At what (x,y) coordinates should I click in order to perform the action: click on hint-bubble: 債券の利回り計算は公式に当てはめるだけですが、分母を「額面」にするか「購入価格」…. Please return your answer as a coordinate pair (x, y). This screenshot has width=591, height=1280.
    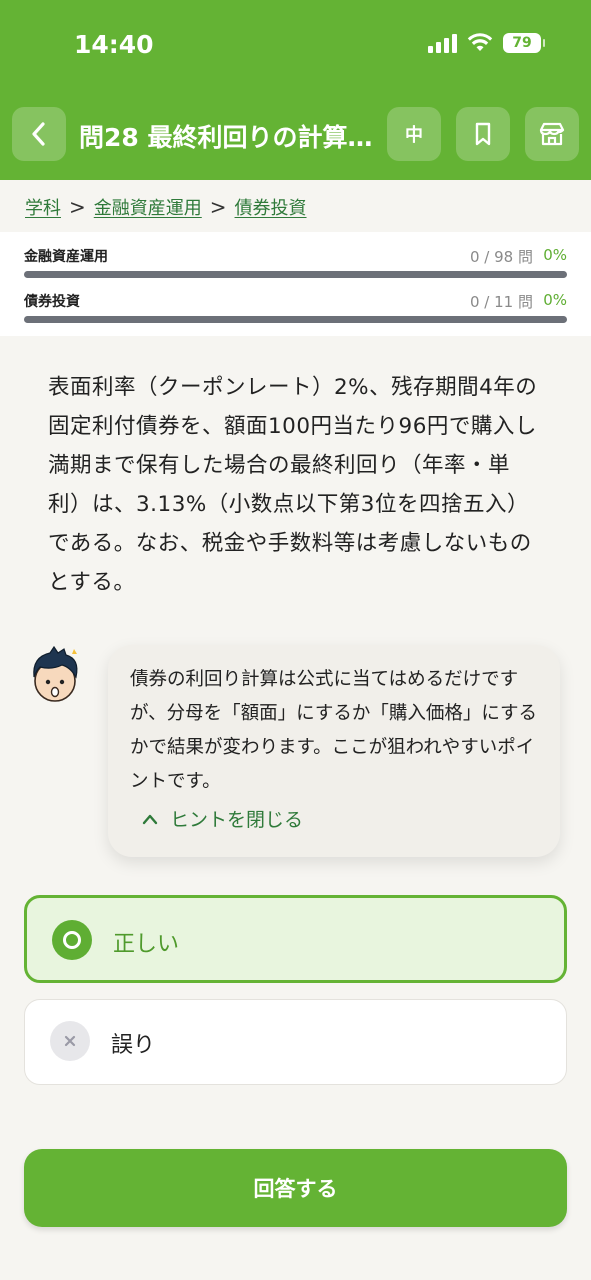
    Looking at the image, I should click on (334, 751).